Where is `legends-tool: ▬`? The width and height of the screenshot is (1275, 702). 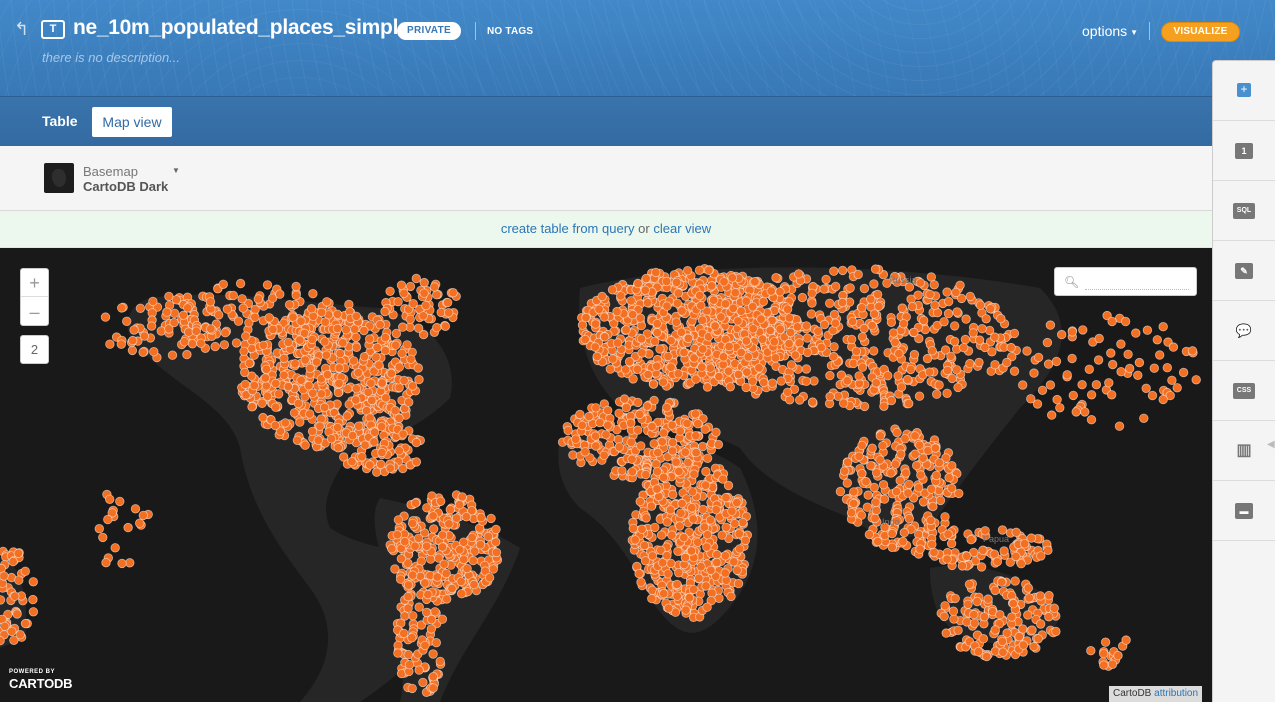 legends-tool: ▬ is located at coordinates (1244, 511).